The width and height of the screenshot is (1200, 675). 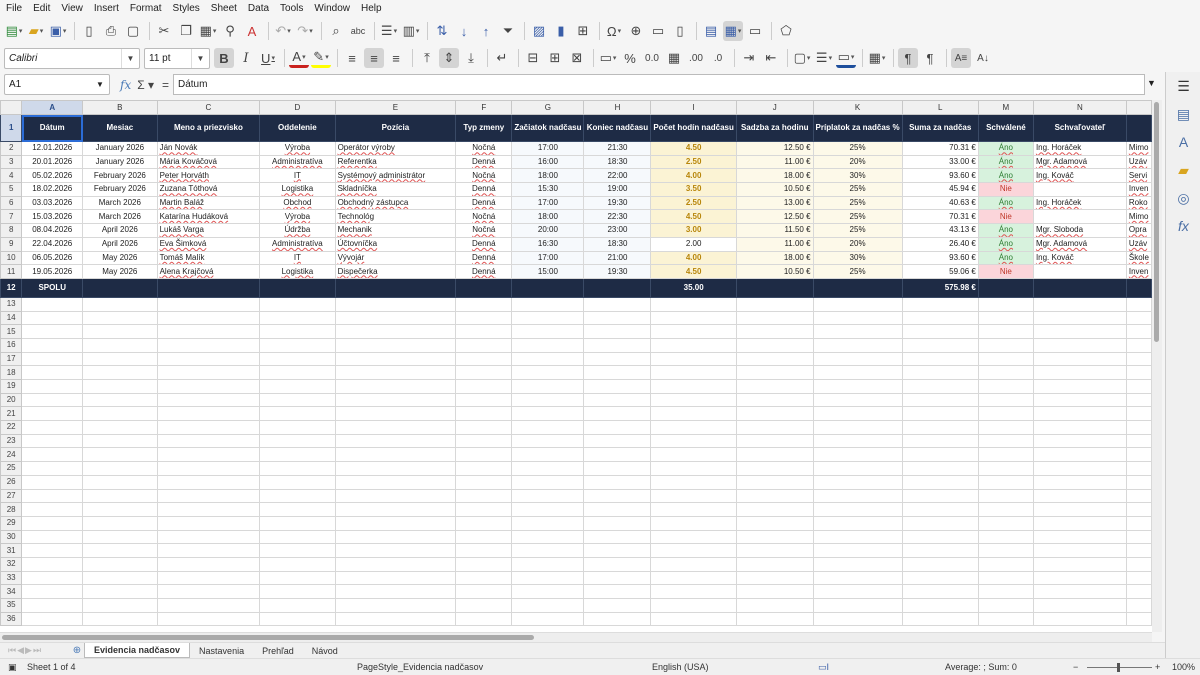 I want to click on text-direction-ttb-icon: A↓, so click(x=983, y=58).